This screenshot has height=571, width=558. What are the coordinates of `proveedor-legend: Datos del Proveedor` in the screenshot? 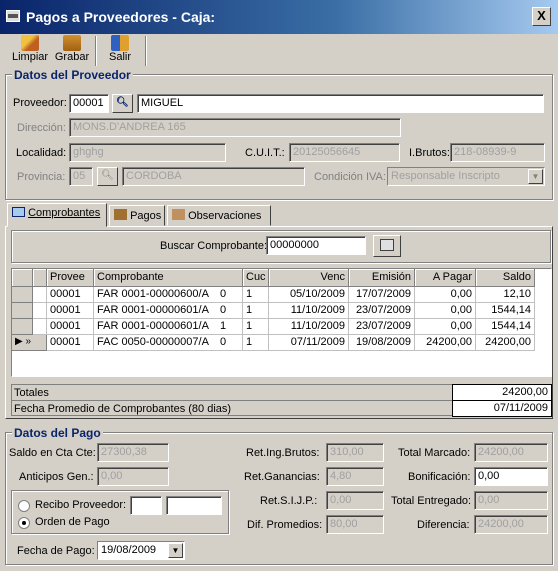 It's located at (72, 75).